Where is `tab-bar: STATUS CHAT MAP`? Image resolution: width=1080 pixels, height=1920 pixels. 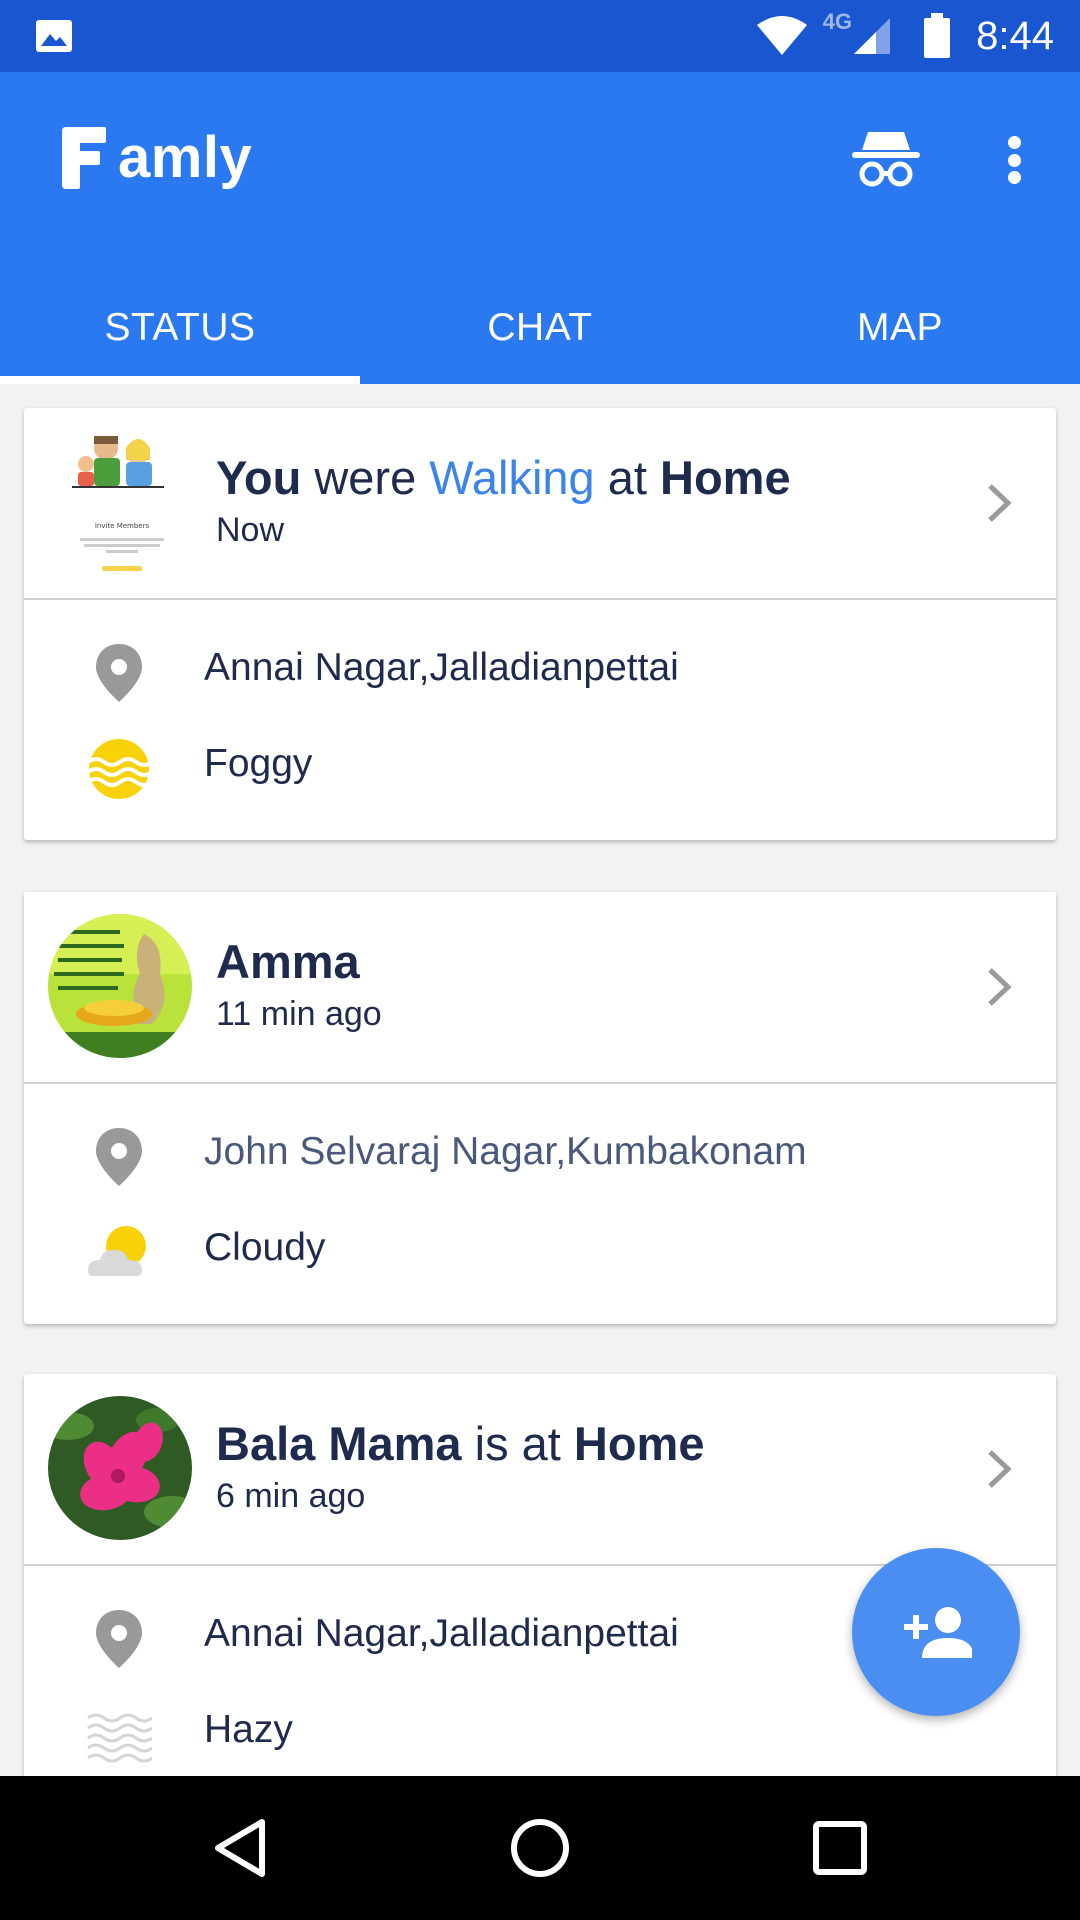 tab-bar: STATUS CHAT MAP is located at coordinates (540, 328).